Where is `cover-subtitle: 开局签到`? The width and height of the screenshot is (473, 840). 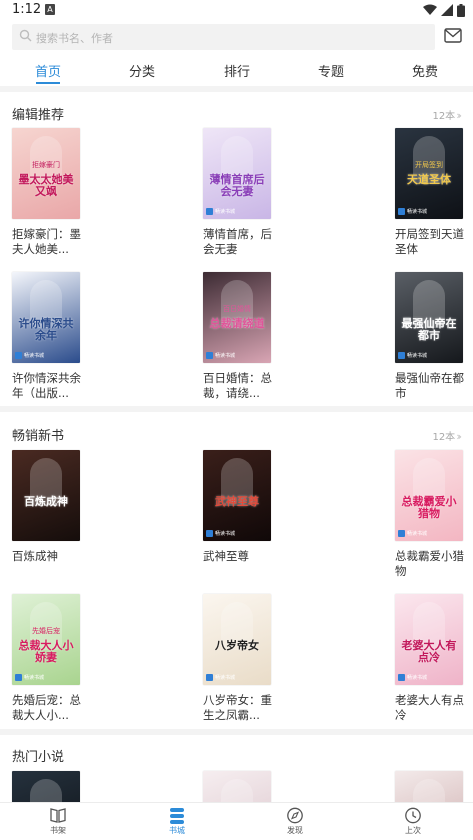
cover-subtitle: 开局签到 is located at coordinates (429, 165).